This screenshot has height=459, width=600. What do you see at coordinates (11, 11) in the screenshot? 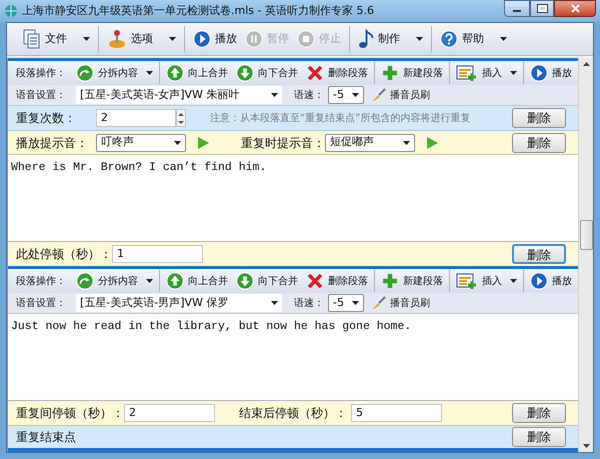
I see `globe-icon` at bounding box center [11, 11].